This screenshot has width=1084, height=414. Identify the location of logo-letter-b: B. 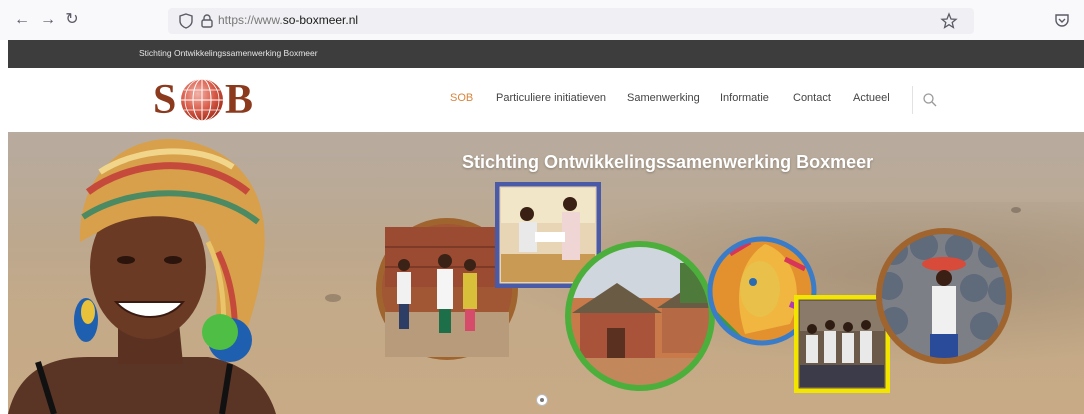
(239, 100).